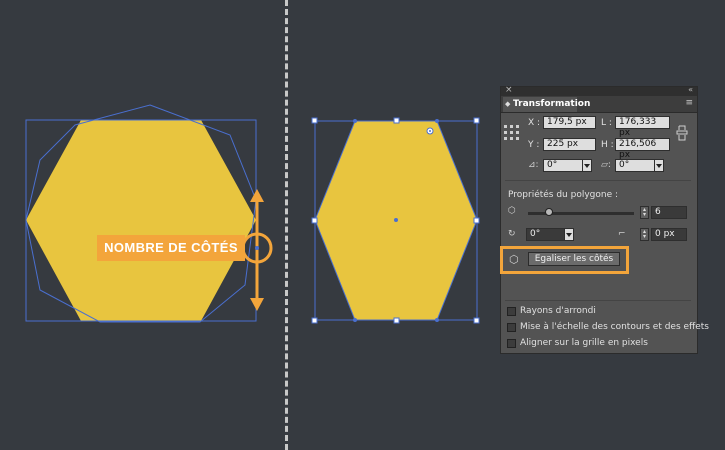  What do you see at coordinates (508, 104) in the screenshot?
I see `chevron-up-down-icon: ◆` at bounding box center [508, 104].